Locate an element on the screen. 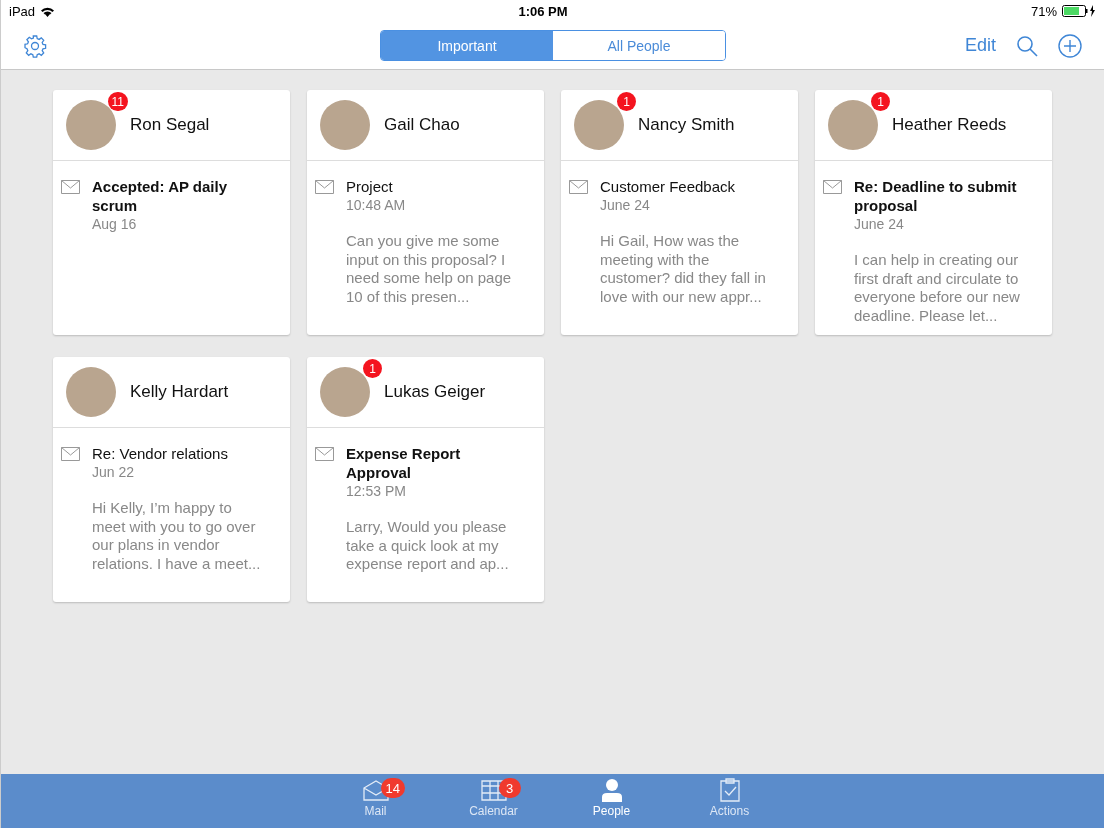 This screenshot has height=828, width=1104. unread-count: 11 is located at coordinates (117, 101).